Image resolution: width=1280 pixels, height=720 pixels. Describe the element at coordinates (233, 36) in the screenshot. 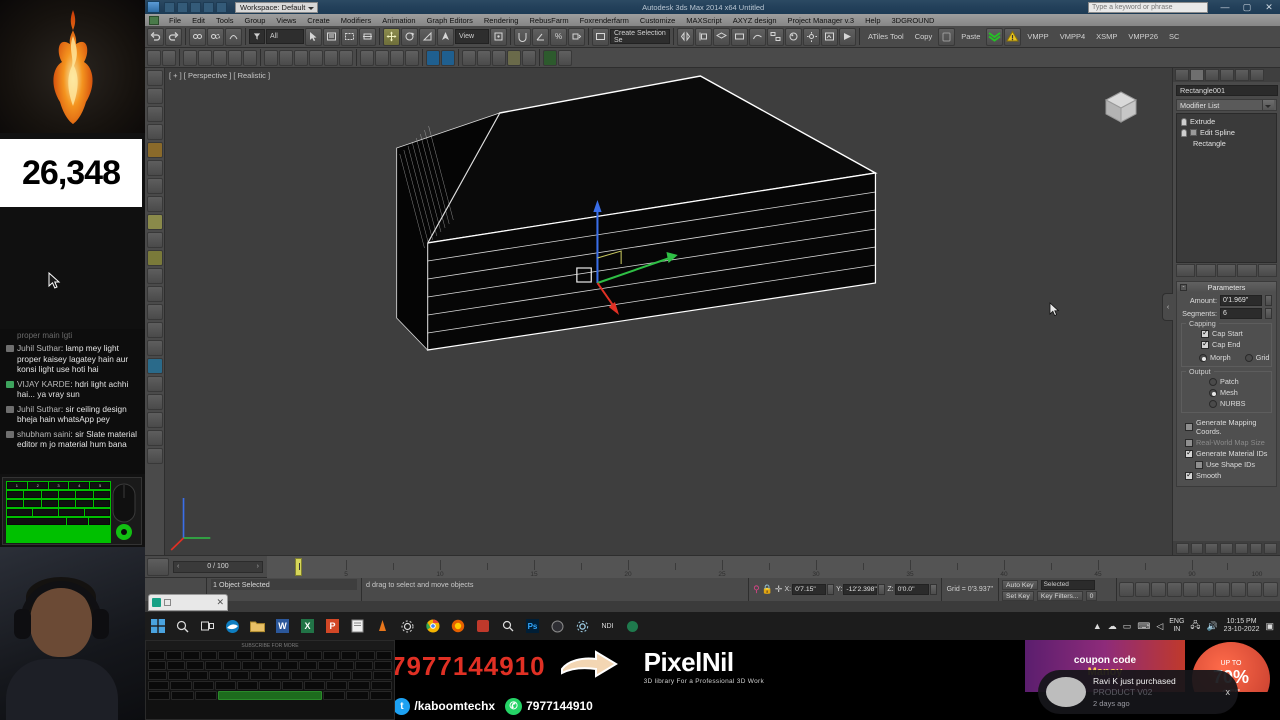

I see `bind-space-warp-button` at that location.